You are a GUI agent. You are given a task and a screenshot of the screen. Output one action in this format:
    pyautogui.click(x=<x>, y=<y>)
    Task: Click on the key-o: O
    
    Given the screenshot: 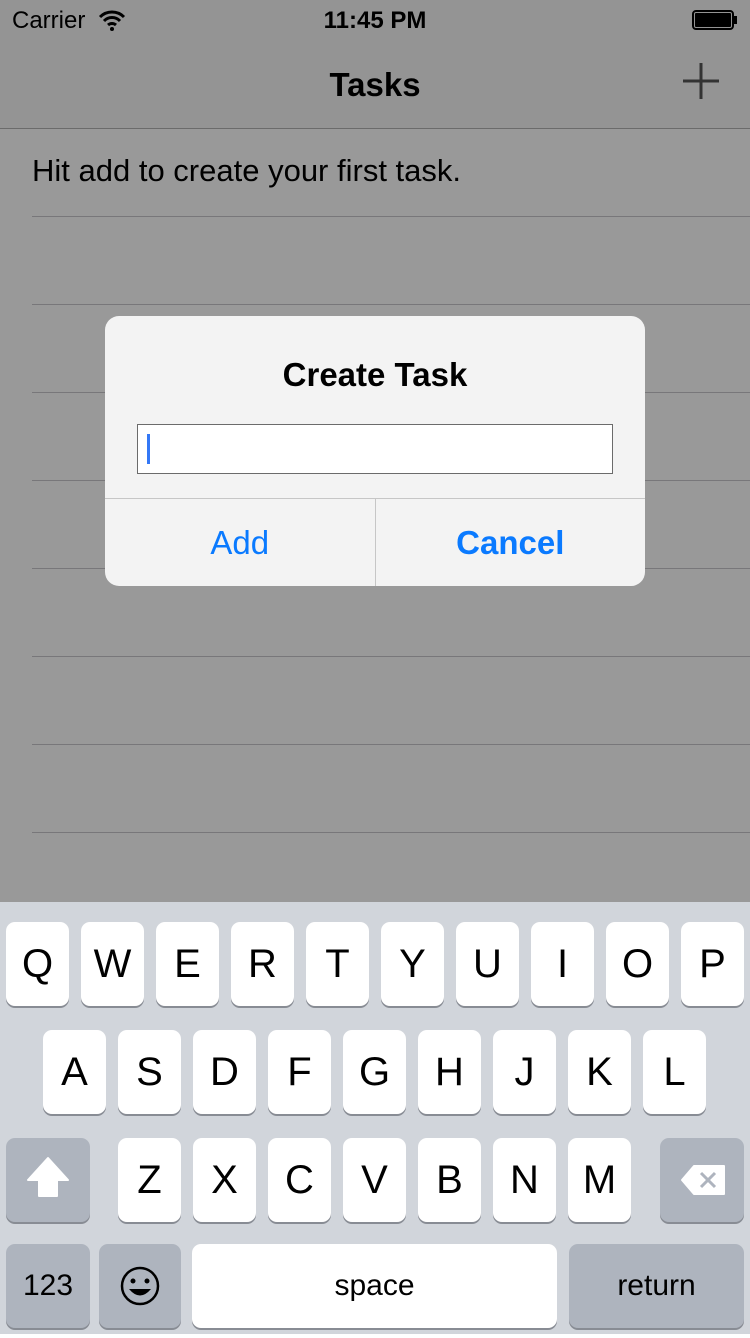 What is the action you would take?
    pyautogui.click(x=637, y=964)
    